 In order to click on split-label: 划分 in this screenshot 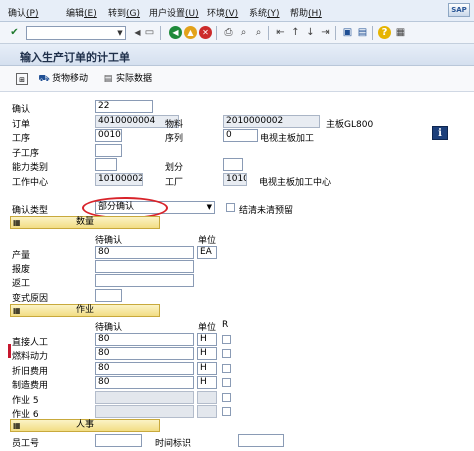, I will do `click(174, 168)`.